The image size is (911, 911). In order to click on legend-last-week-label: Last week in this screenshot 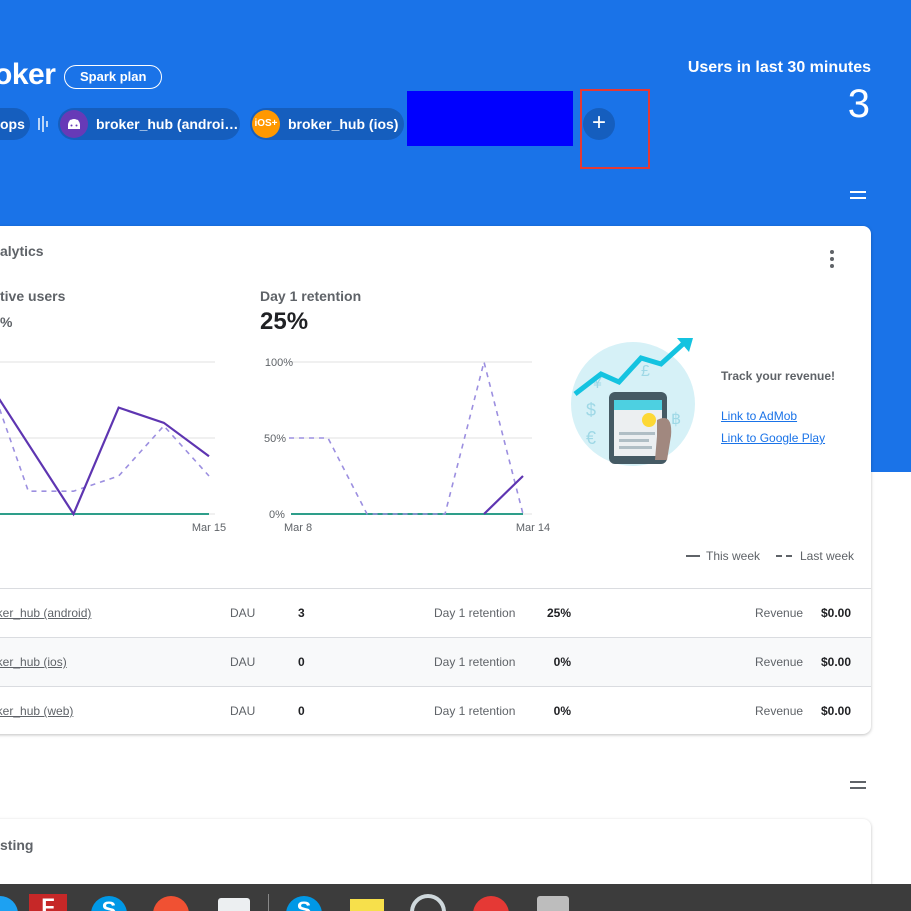, I will do `click(827, 556)`.